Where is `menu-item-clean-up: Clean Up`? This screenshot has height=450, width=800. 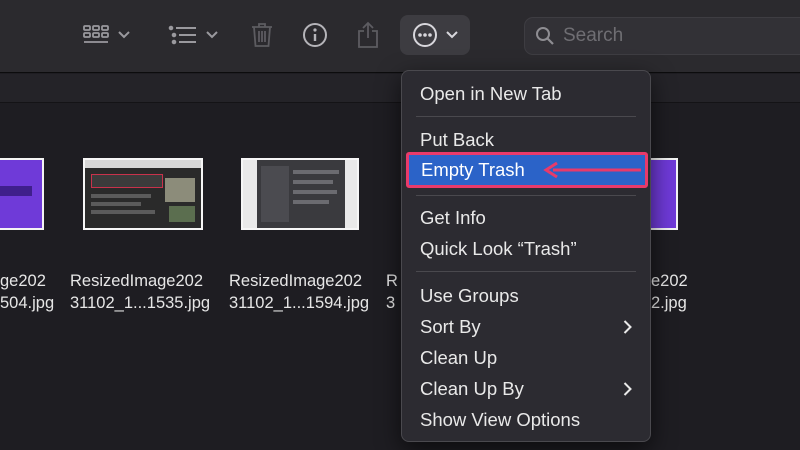
menu-item-clean-up: Clean Up is located at coordinates (526, 358).